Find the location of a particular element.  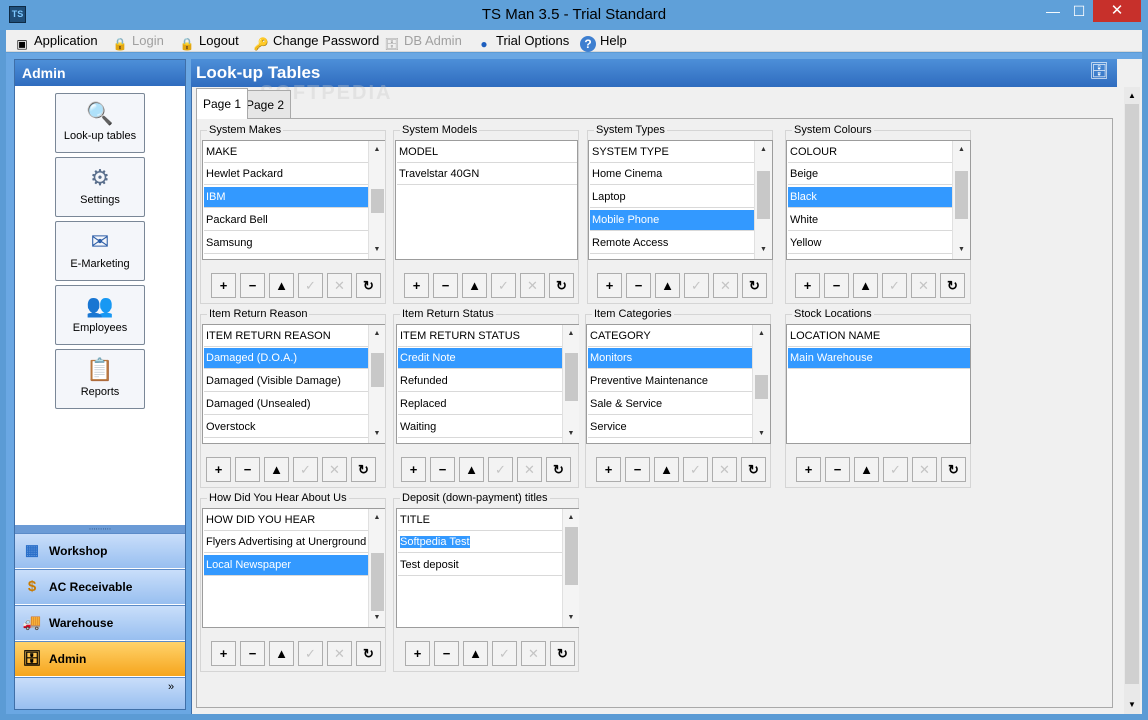

list-item-selected: IBM is located at coordinates (286, 197).